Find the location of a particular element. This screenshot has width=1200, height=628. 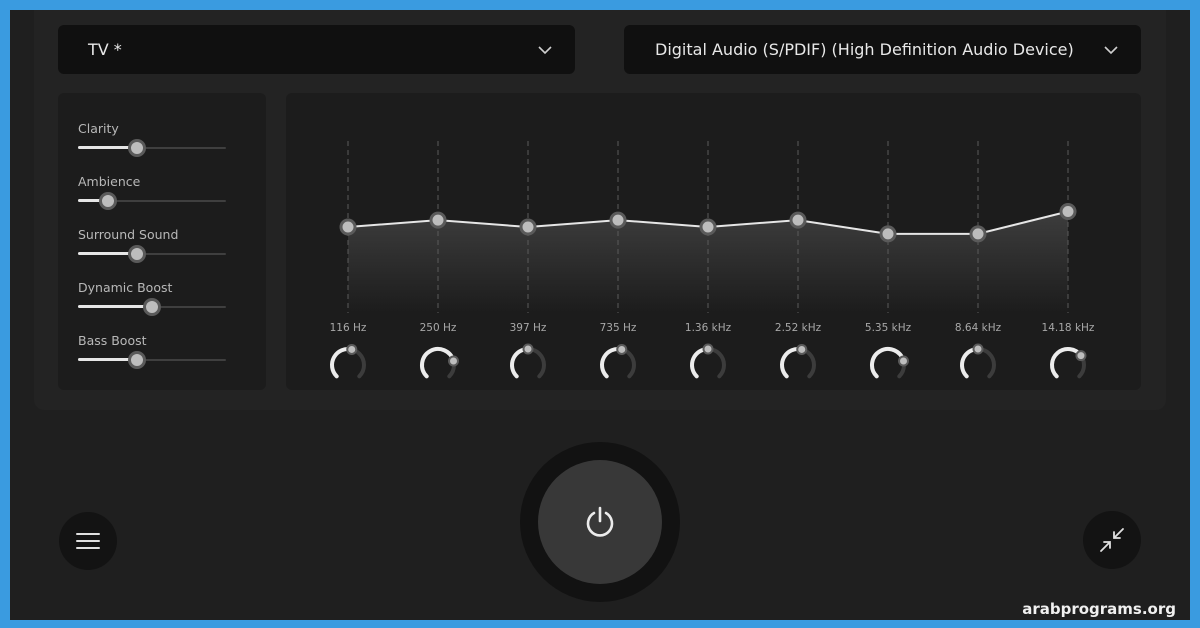

slider-fill is located at coordinates (115, 306).